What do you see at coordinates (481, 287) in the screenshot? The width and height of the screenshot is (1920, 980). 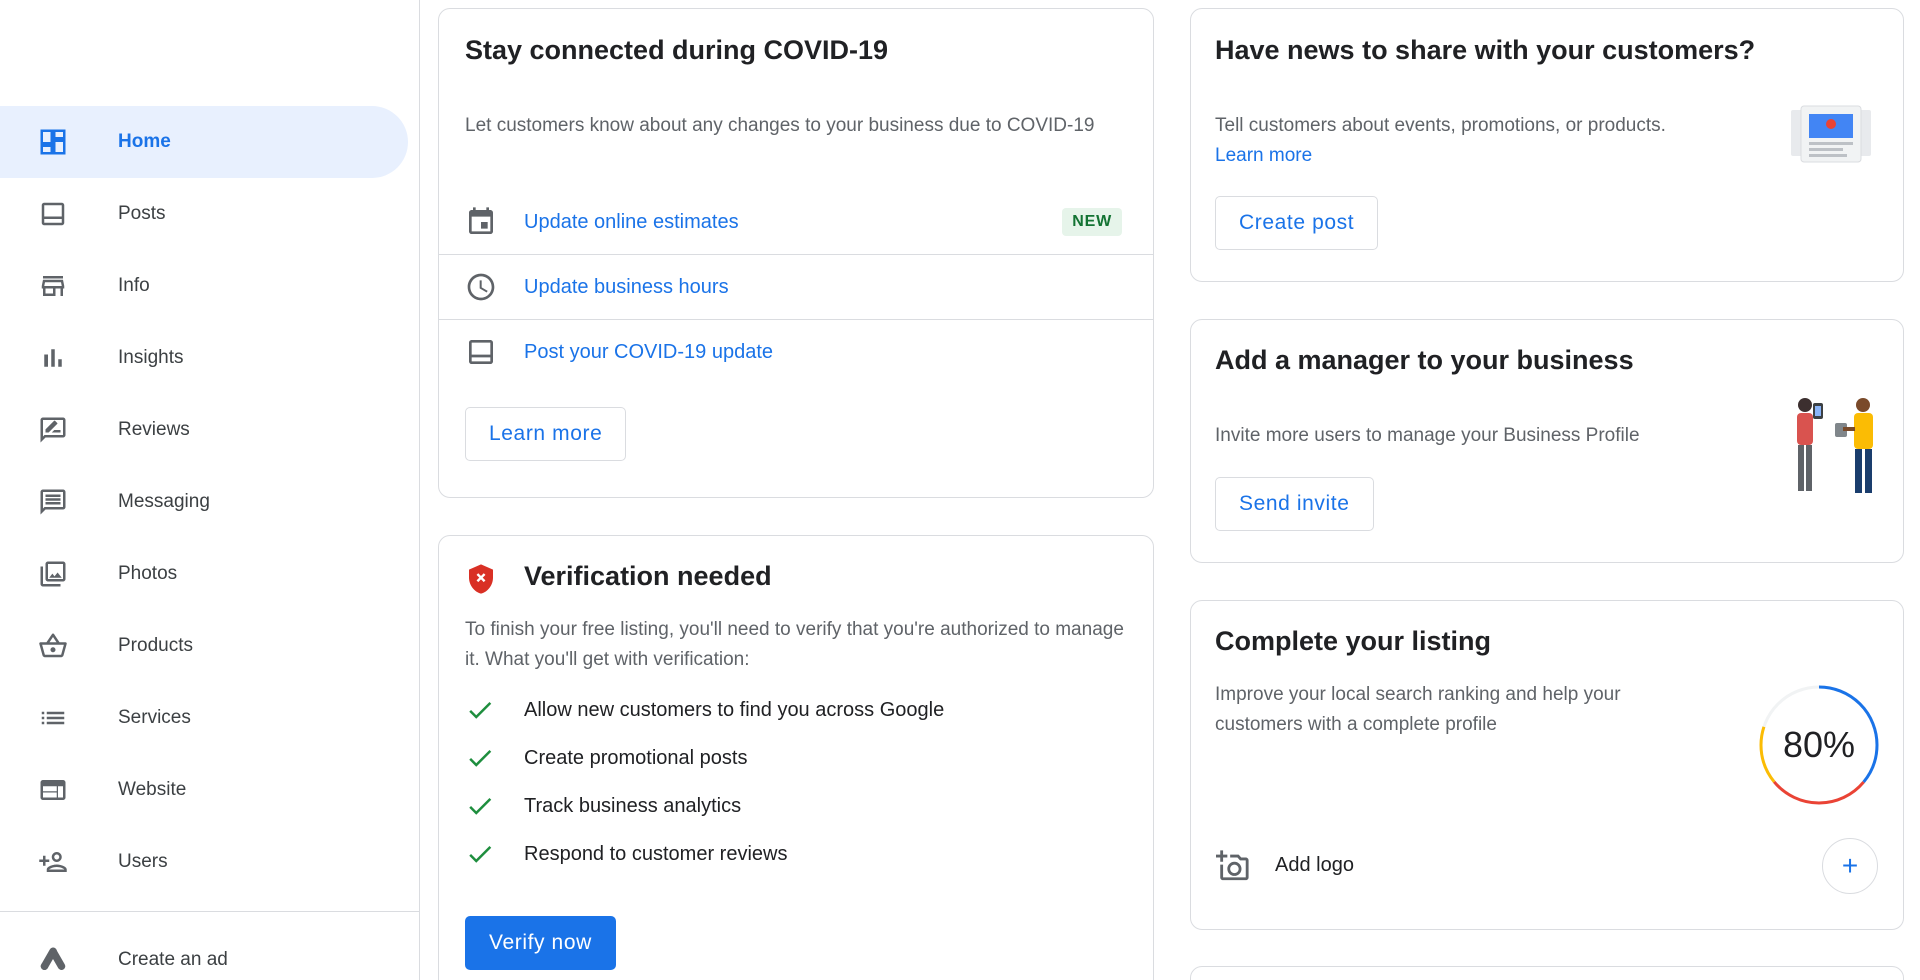 I see `clock-icon` at bounding box center [481, 287].